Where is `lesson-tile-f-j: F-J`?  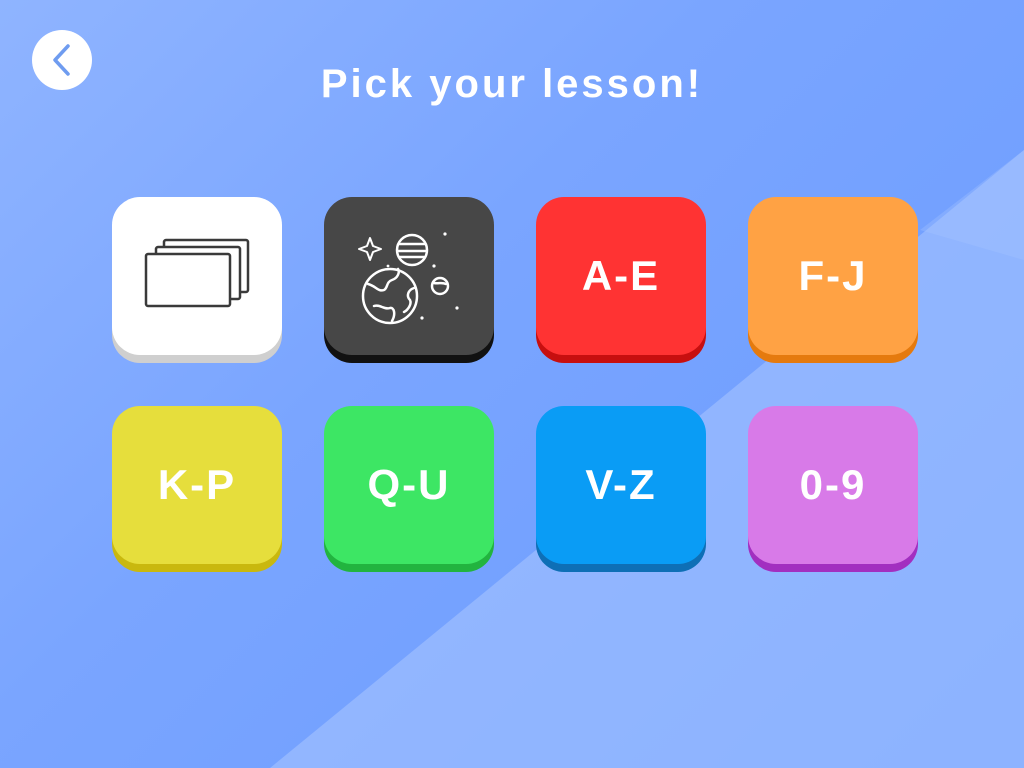
lesson-tile-f-j: F-J is located at coordinates (833, 276).